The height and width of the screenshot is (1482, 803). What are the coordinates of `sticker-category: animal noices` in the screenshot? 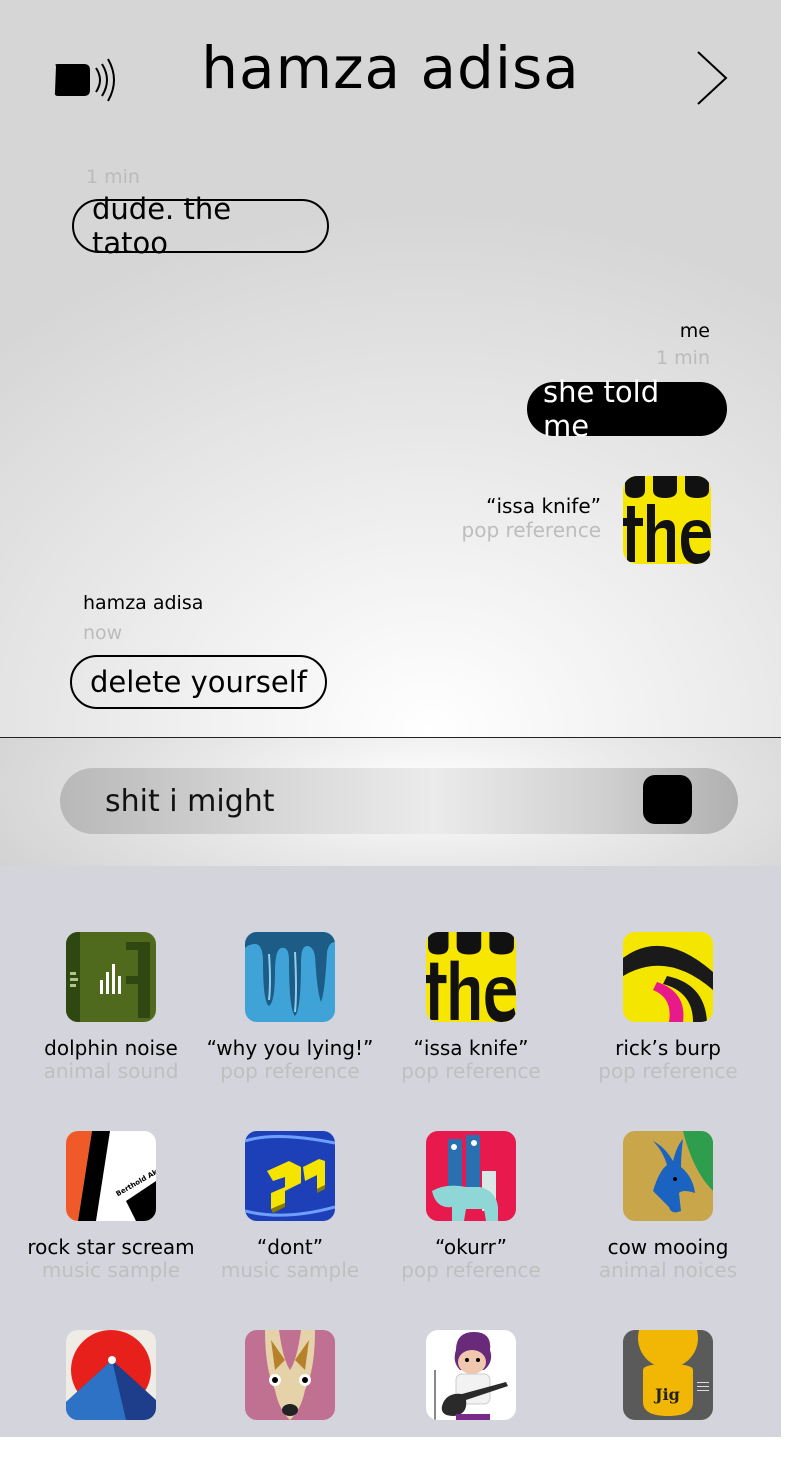 It's located at (668, 1270).